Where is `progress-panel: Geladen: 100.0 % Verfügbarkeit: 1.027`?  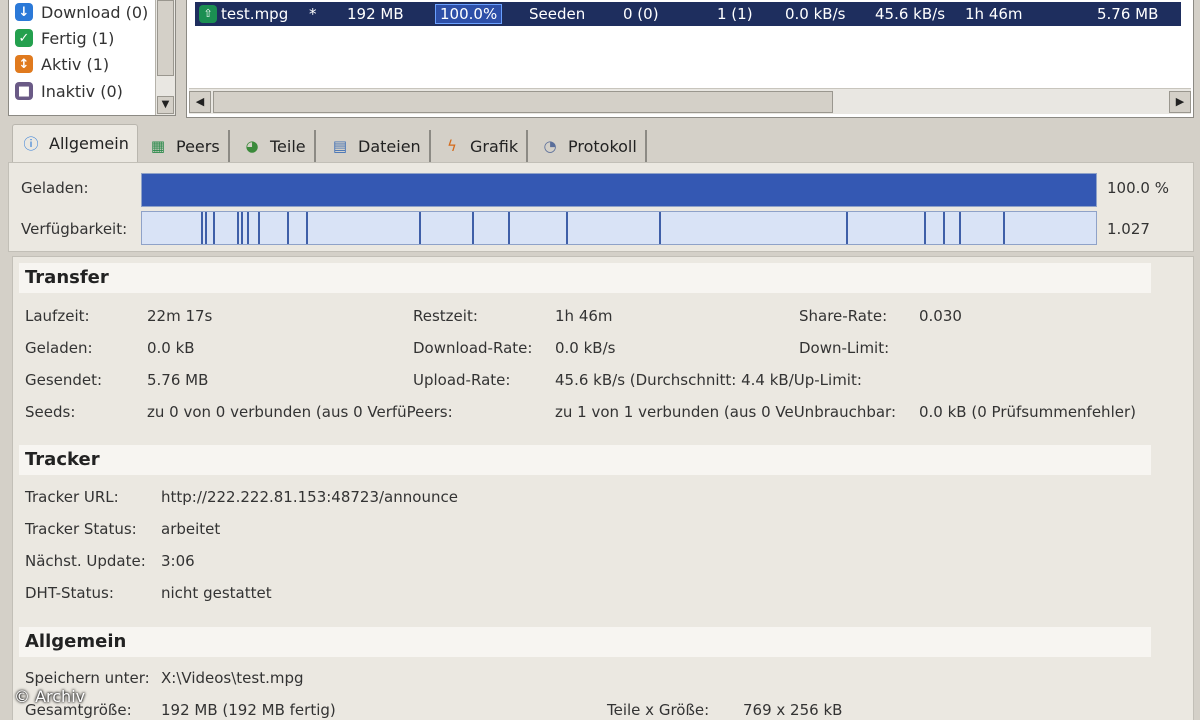
progress-panel: Geladen: 100.0 % Verfügbarkeit: 1.027 is located at coordinates (601, 207).